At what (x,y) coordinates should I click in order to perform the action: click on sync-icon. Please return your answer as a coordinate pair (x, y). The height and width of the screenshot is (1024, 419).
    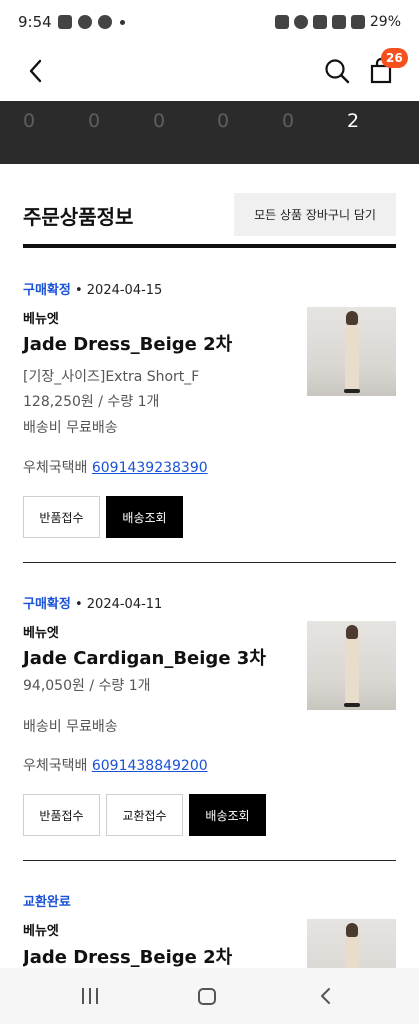
    Looking at the image, I should click on (104, 22).